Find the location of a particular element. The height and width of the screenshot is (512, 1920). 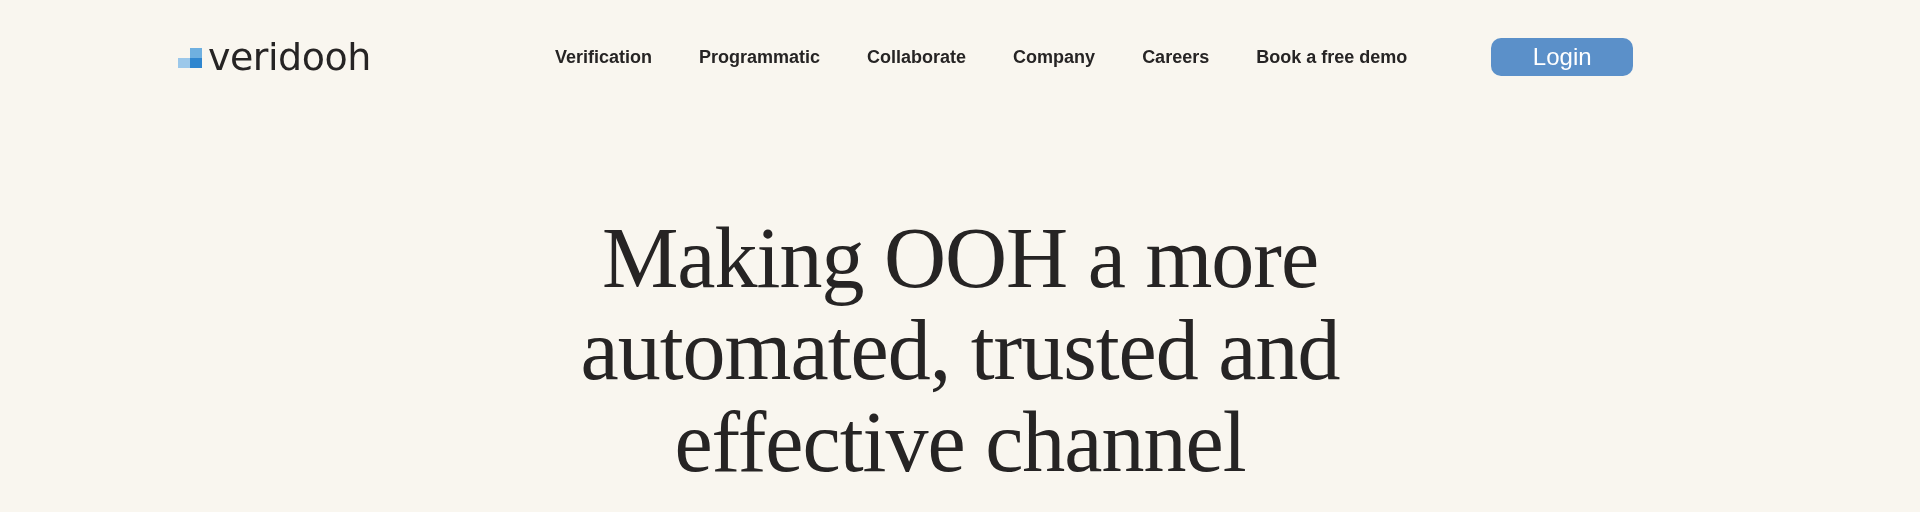

nav-link: Book a free demo is located at coordinates (1332, 57).